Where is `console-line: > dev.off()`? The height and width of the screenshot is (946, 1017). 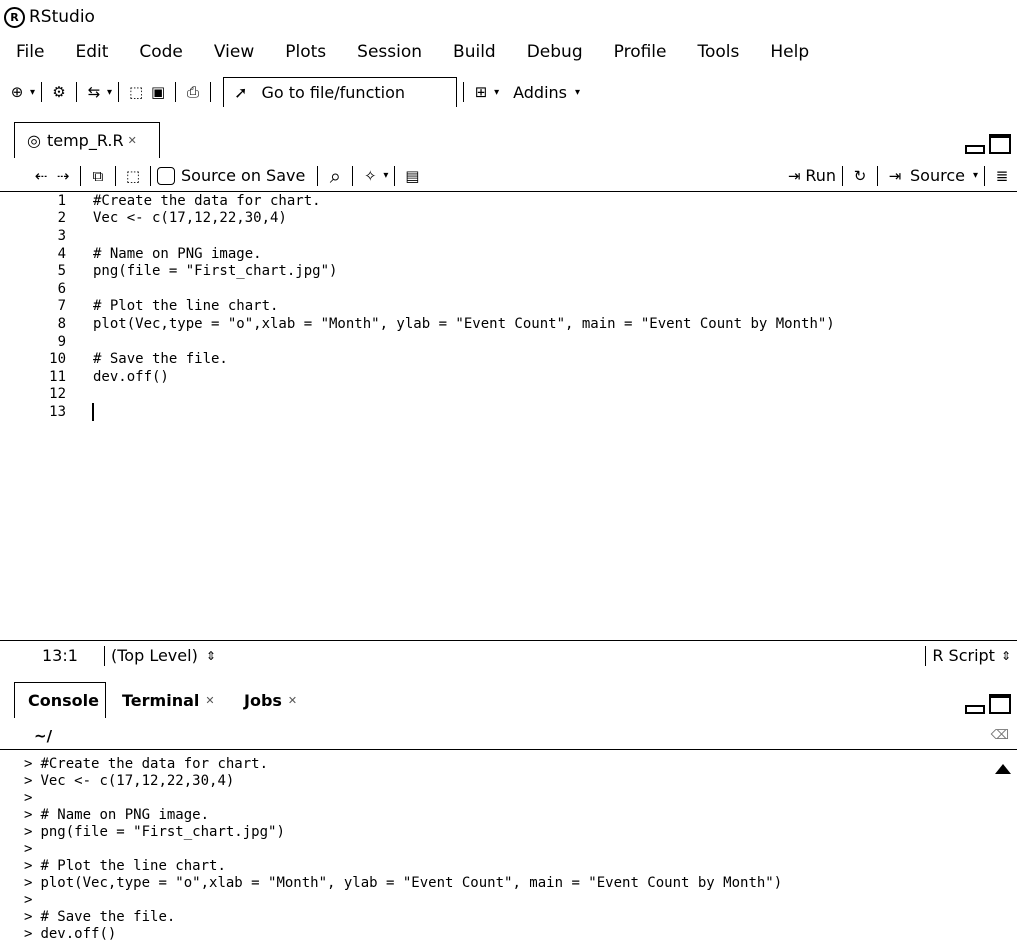
console-line: > dev.off() is located at coordinates (70, 933).